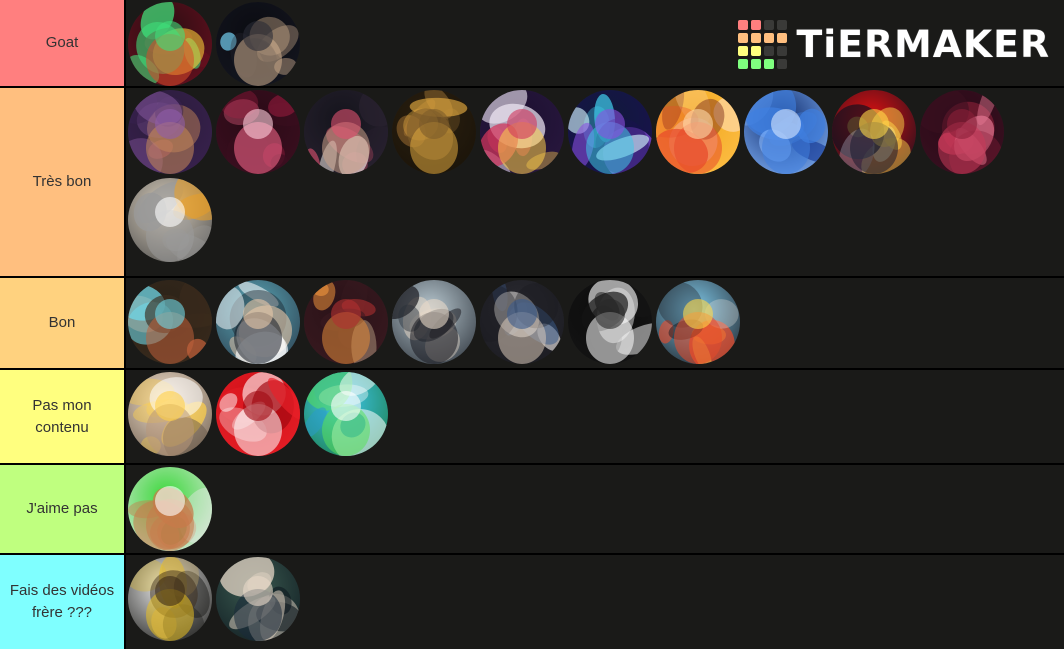  Describe the element at coordinates (595, 43) in the screenshot. I see `tier-items-1: TiERMAKER` at that location.